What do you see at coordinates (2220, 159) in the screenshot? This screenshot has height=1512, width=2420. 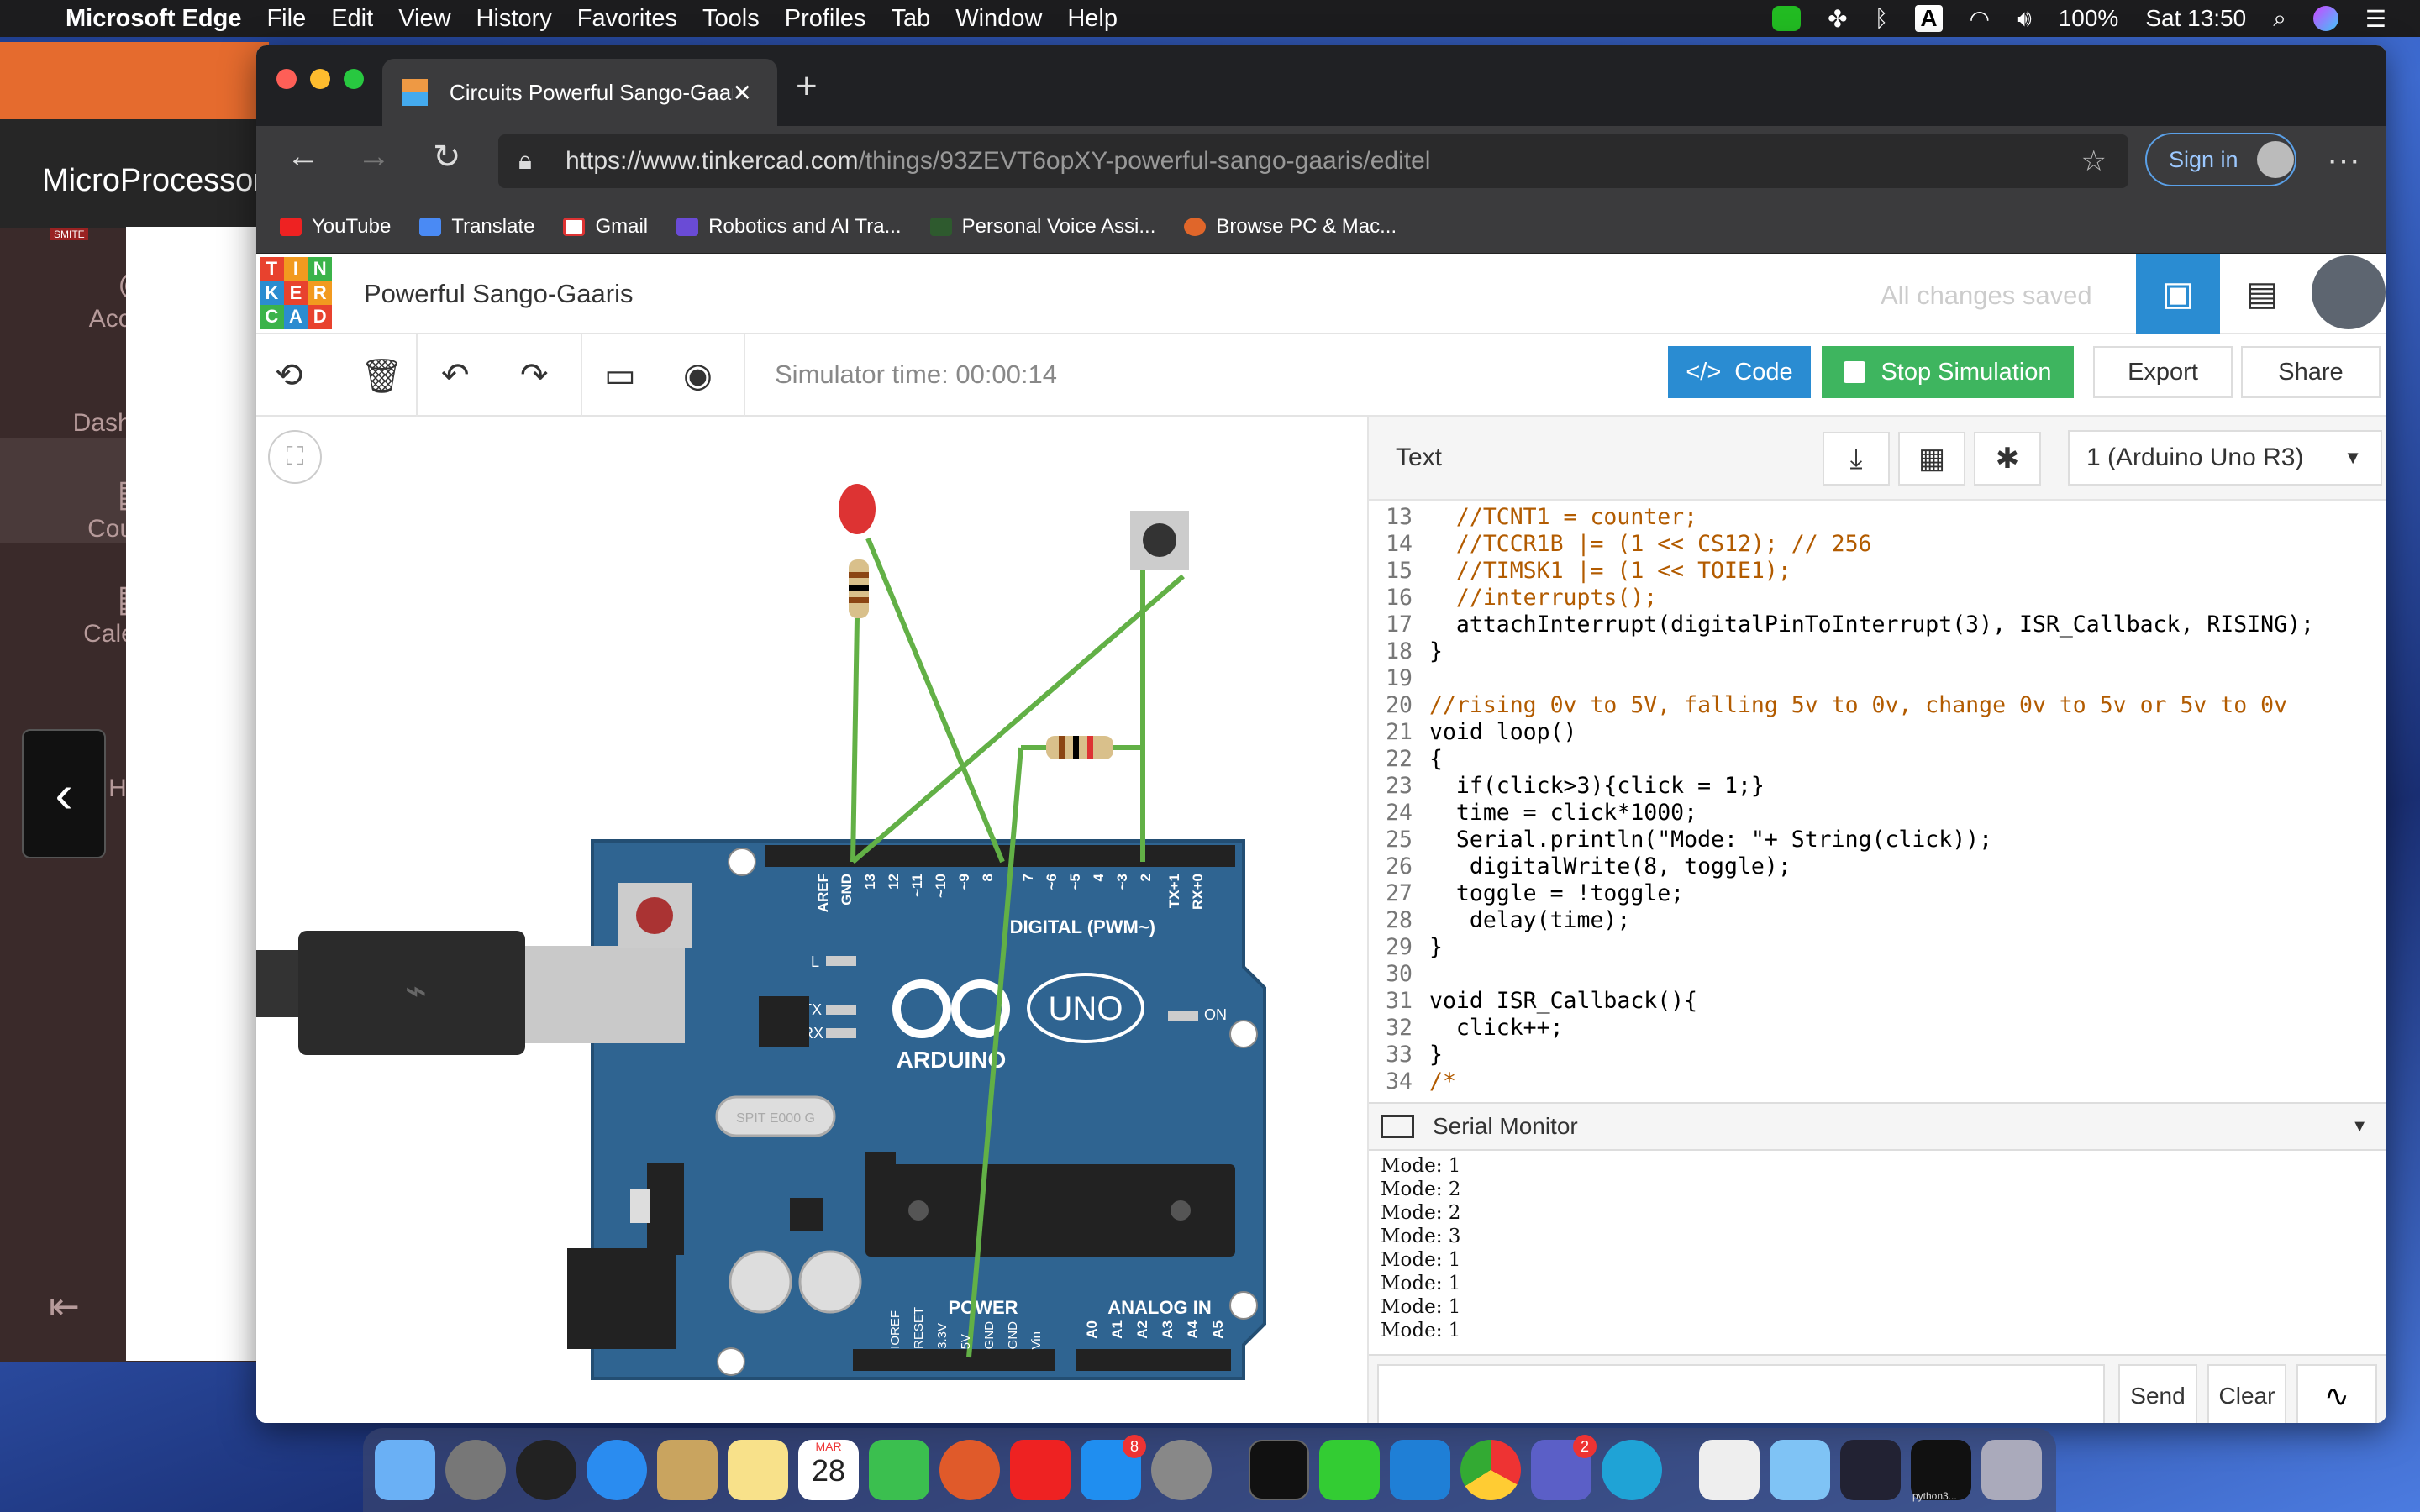 I see `sign-in-button: Sign in` at bounding box center [2220, 159].